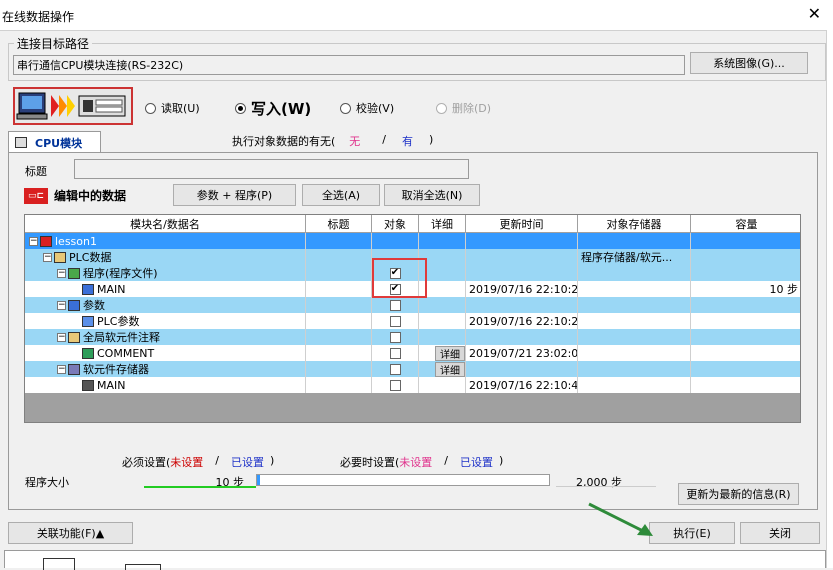  What do you see at coordinates (367, 108) in the screenshot?
I see `radio-verify: 校验(V)` at bounding box center [367, 108].